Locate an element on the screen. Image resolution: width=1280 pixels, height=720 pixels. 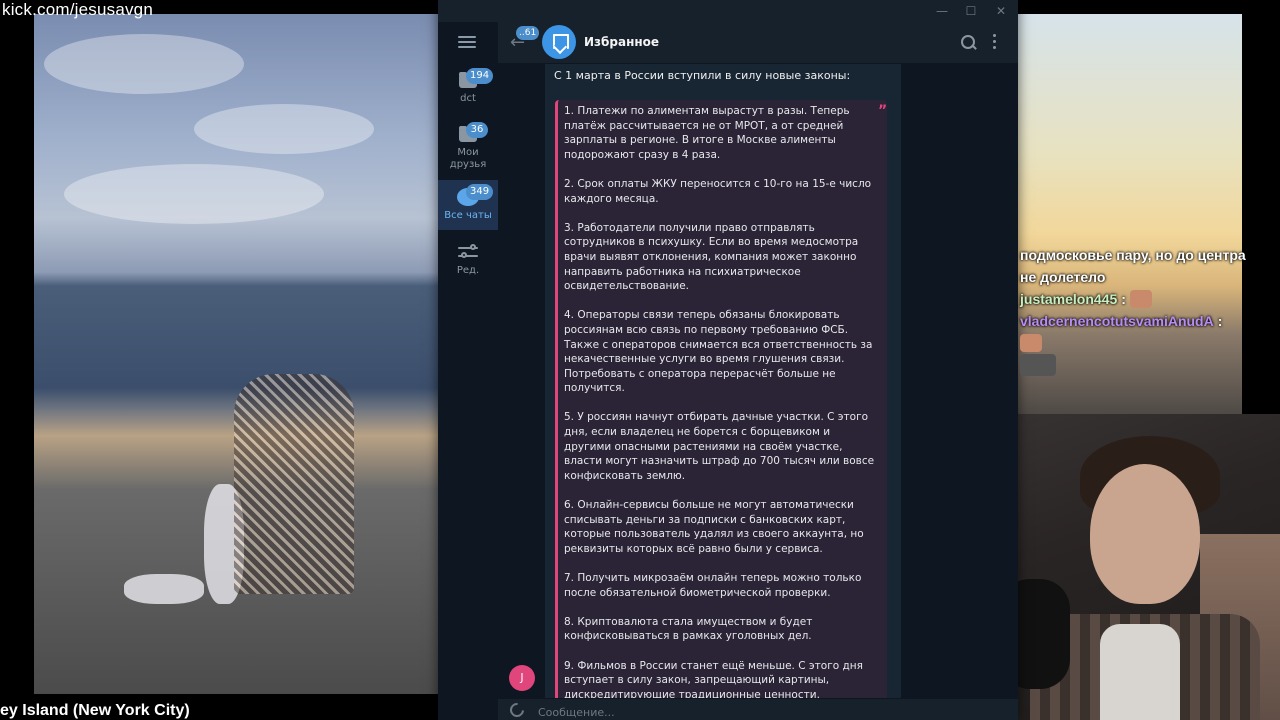
sliders-icon is located at coordinates (468, 252).